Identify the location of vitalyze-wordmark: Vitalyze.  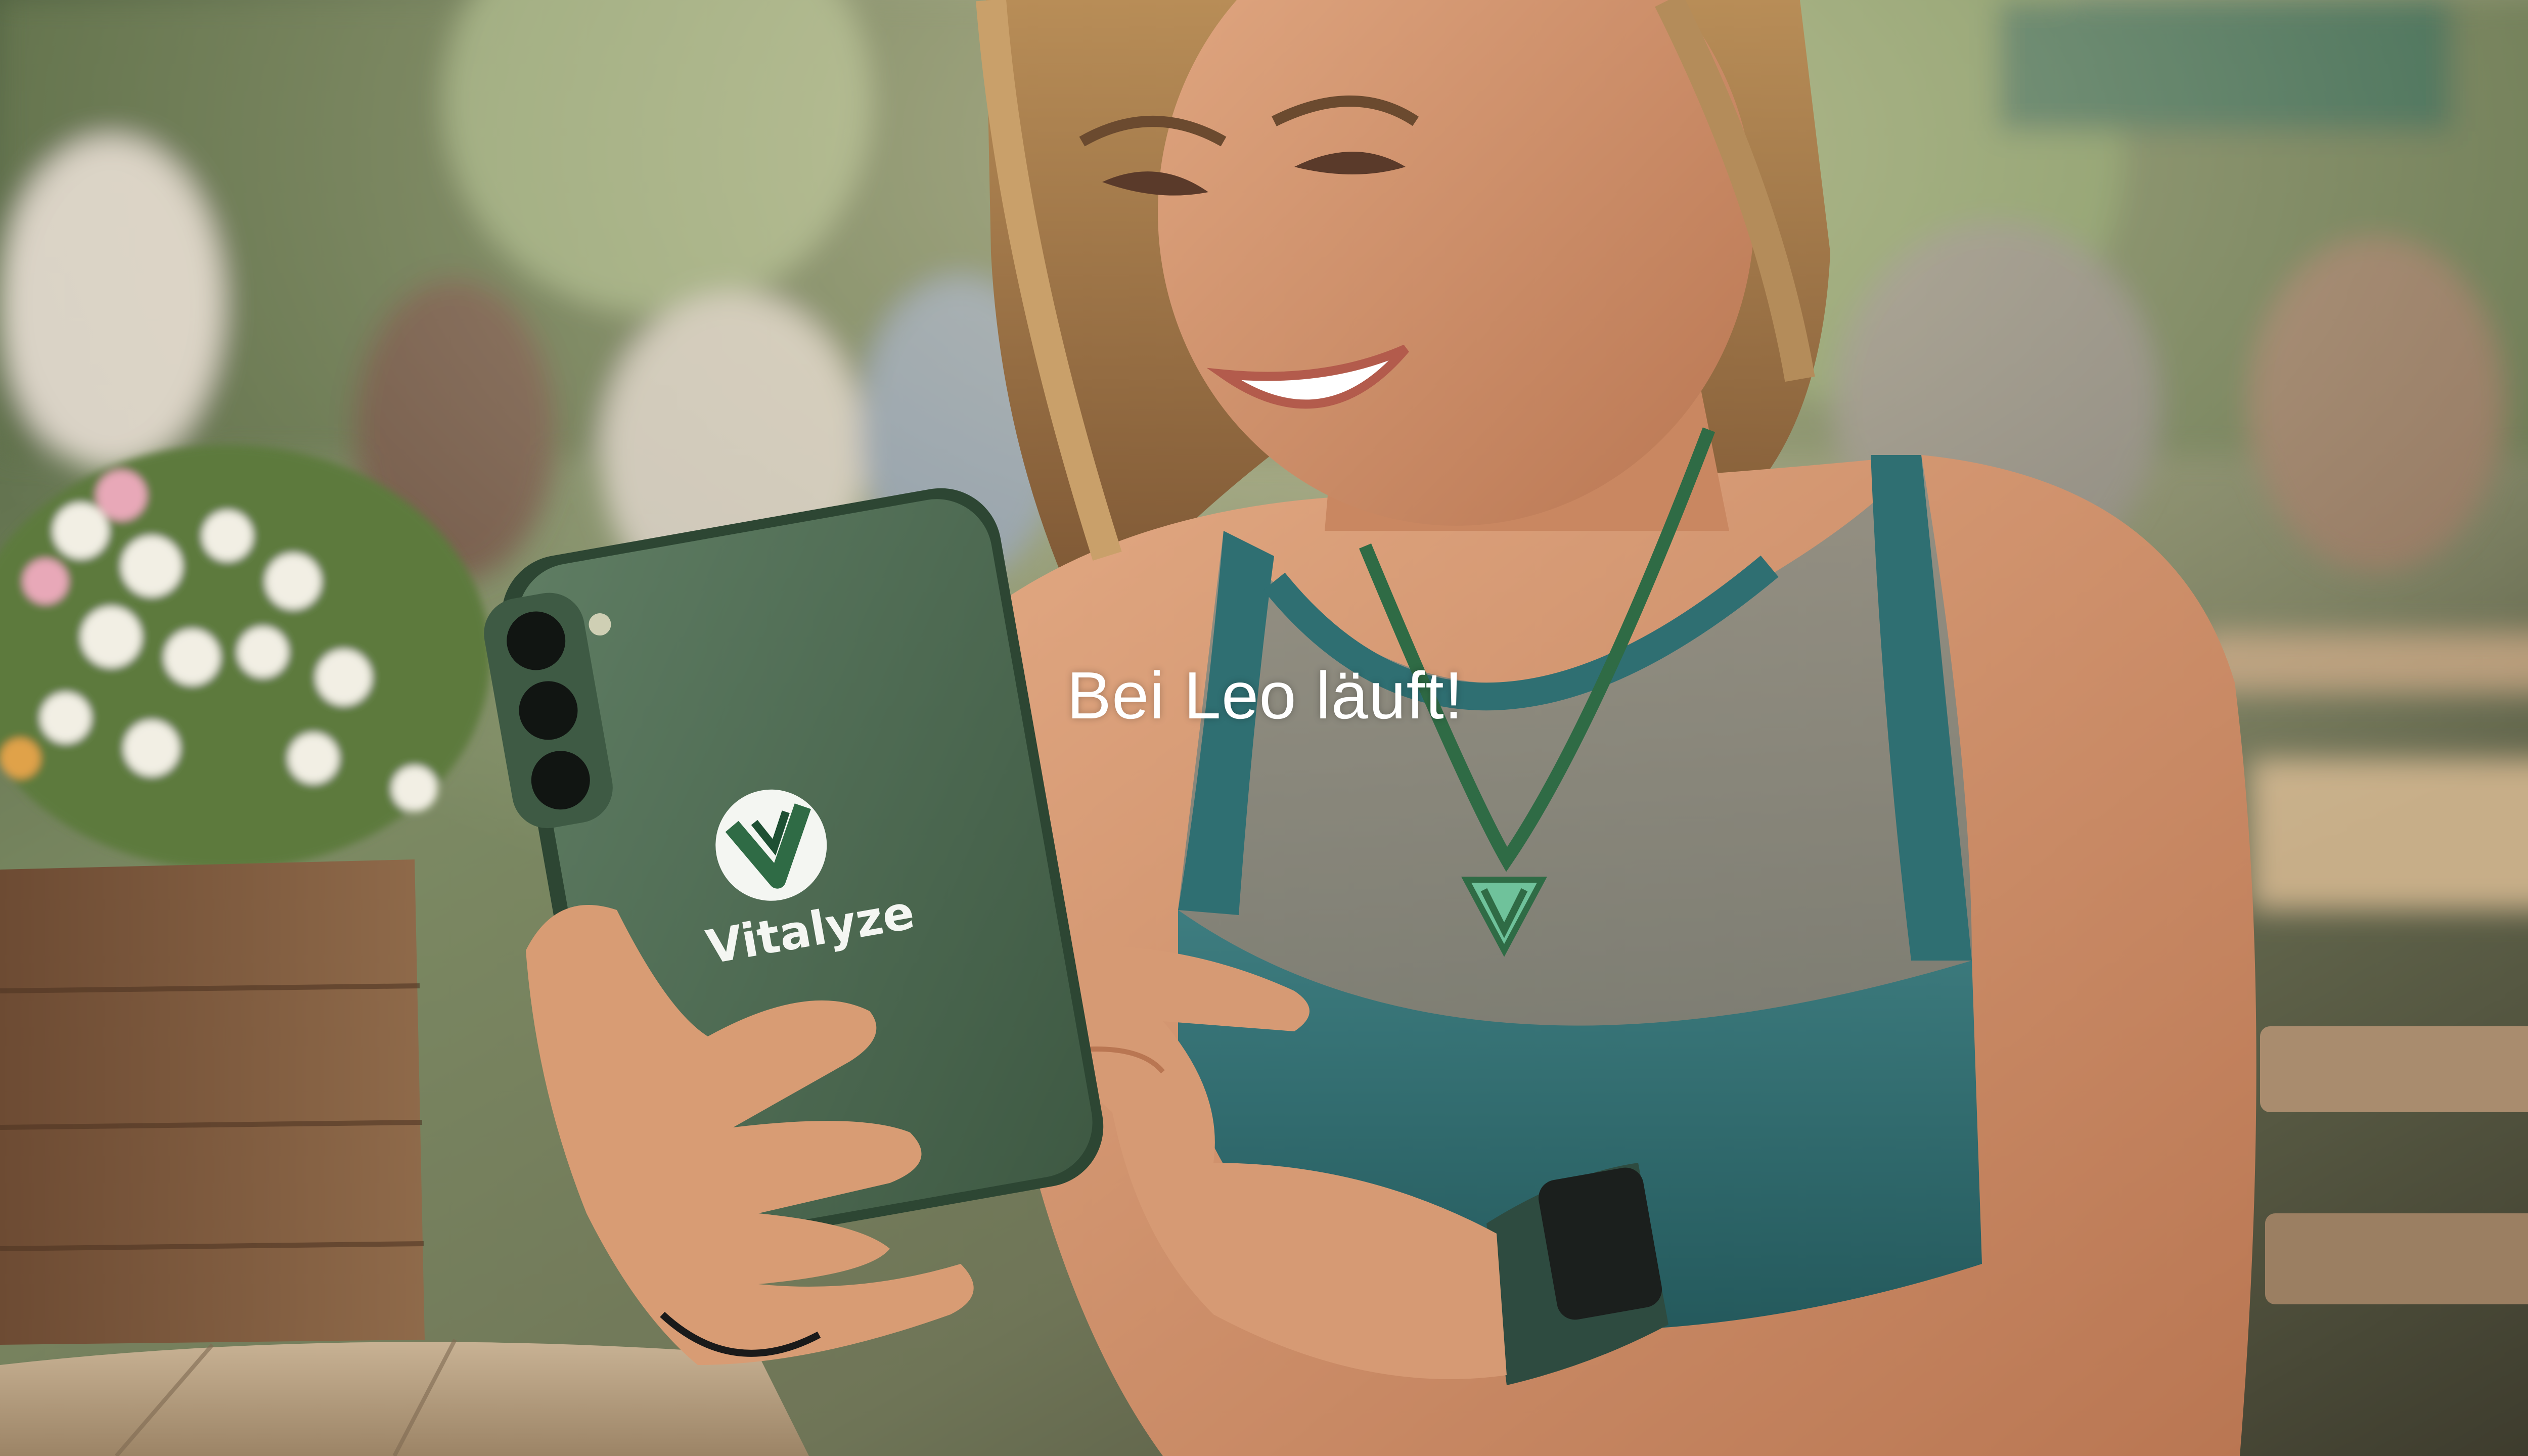
(810, 930).